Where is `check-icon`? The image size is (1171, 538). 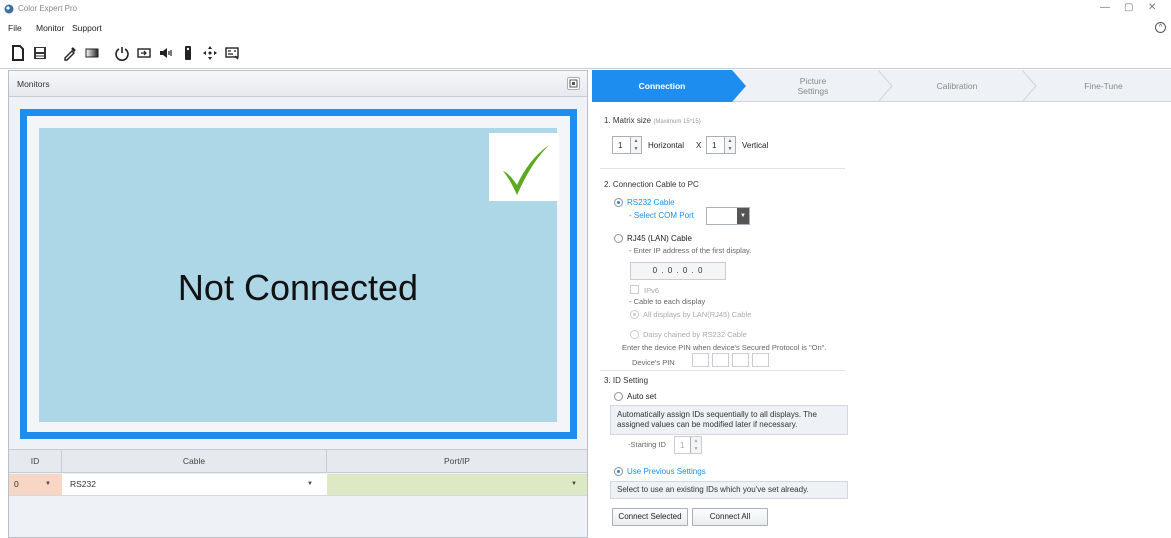 check-icon is located at coordinates (526, 170).